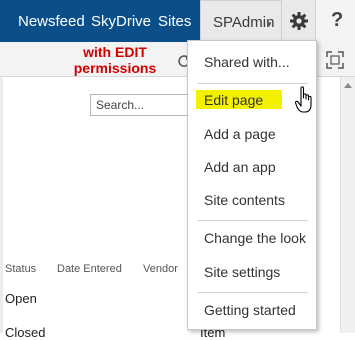 This screenshot has width=355, height=340. What do you see at coordinates (303, 99) in the screenshot?
I see `hand-cursor-icon` at bounding box center [303, 99].